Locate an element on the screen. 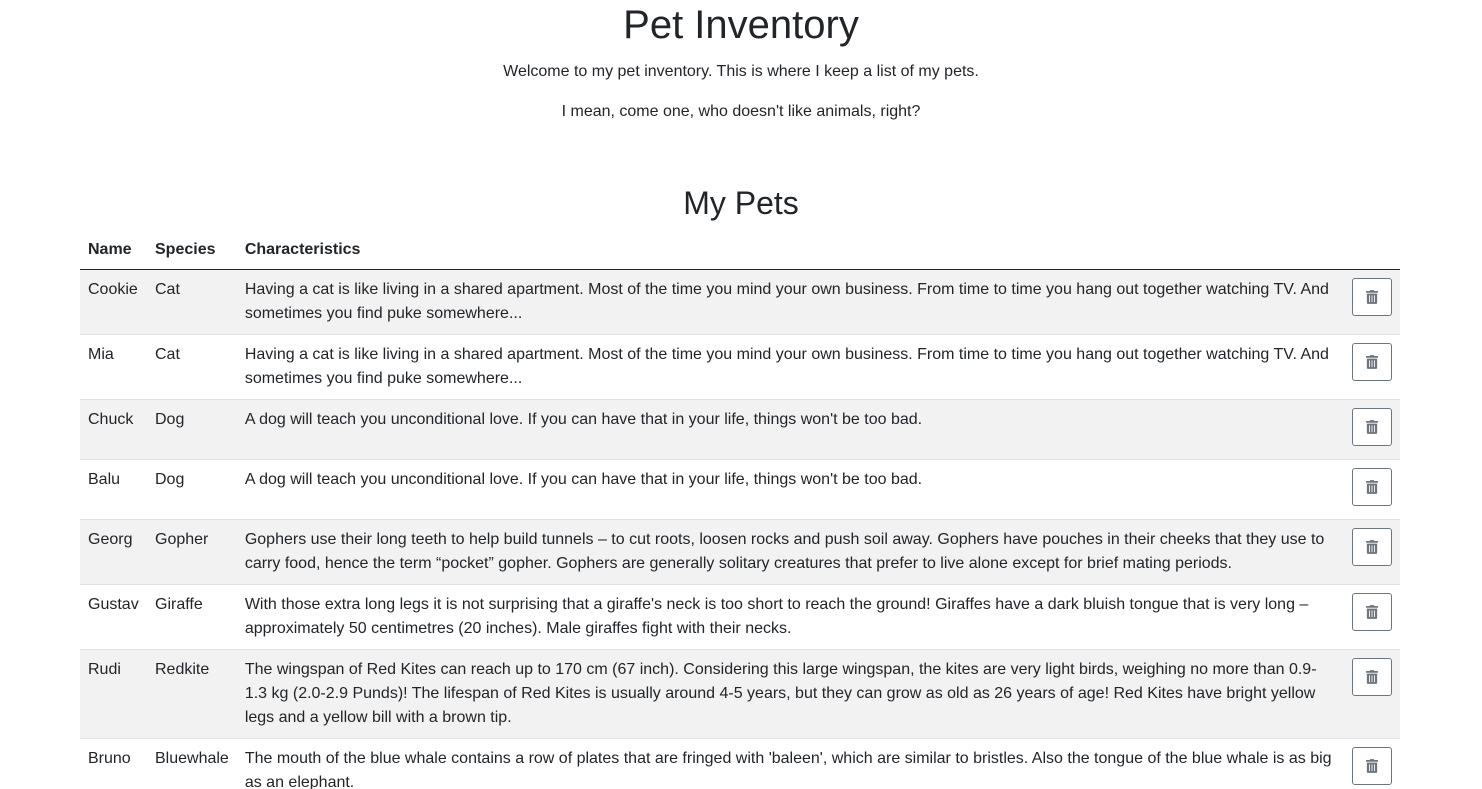 Image resolution: width=1482 pixels, height=789 pixels. column-header-characteristics: Characteristics is located at coordinates (790, 250).